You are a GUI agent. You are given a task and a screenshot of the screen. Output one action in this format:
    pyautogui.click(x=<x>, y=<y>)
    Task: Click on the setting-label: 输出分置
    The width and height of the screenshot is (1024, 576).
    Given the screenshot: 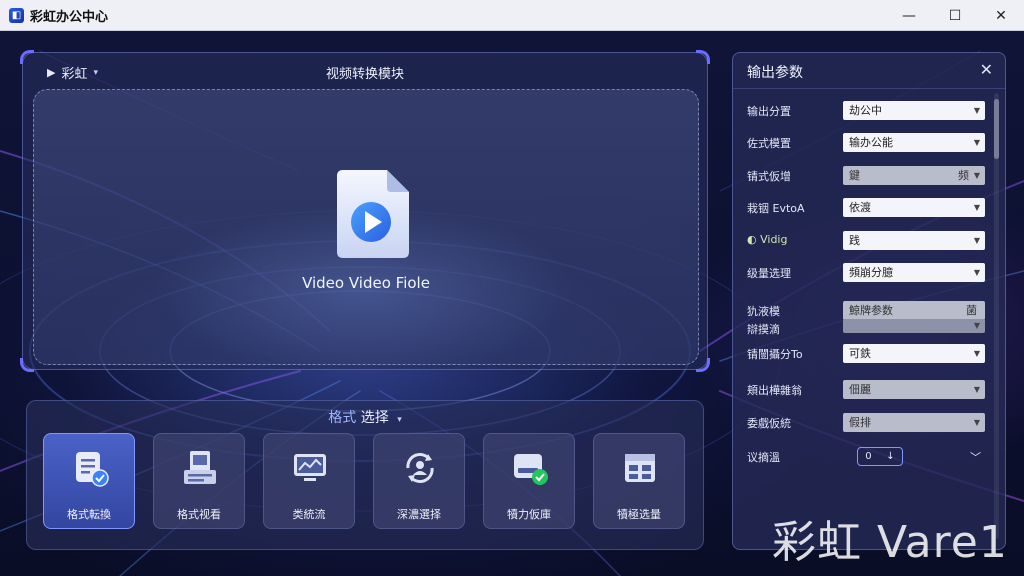 What is the action you would take?
    pyautogui.click(x=769, y=111)
    